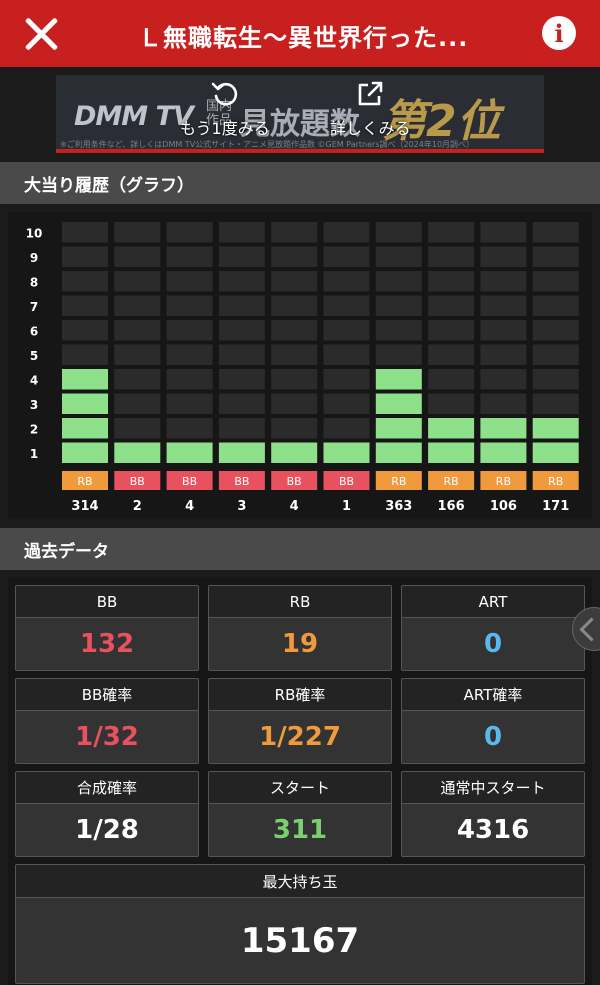 The height and width of the screenshot is (985, 600). What do you see at coordinates (107, 695) in the screenshot?
I see `bb-rate-label: BB確率` at bounding box center [107, 695].